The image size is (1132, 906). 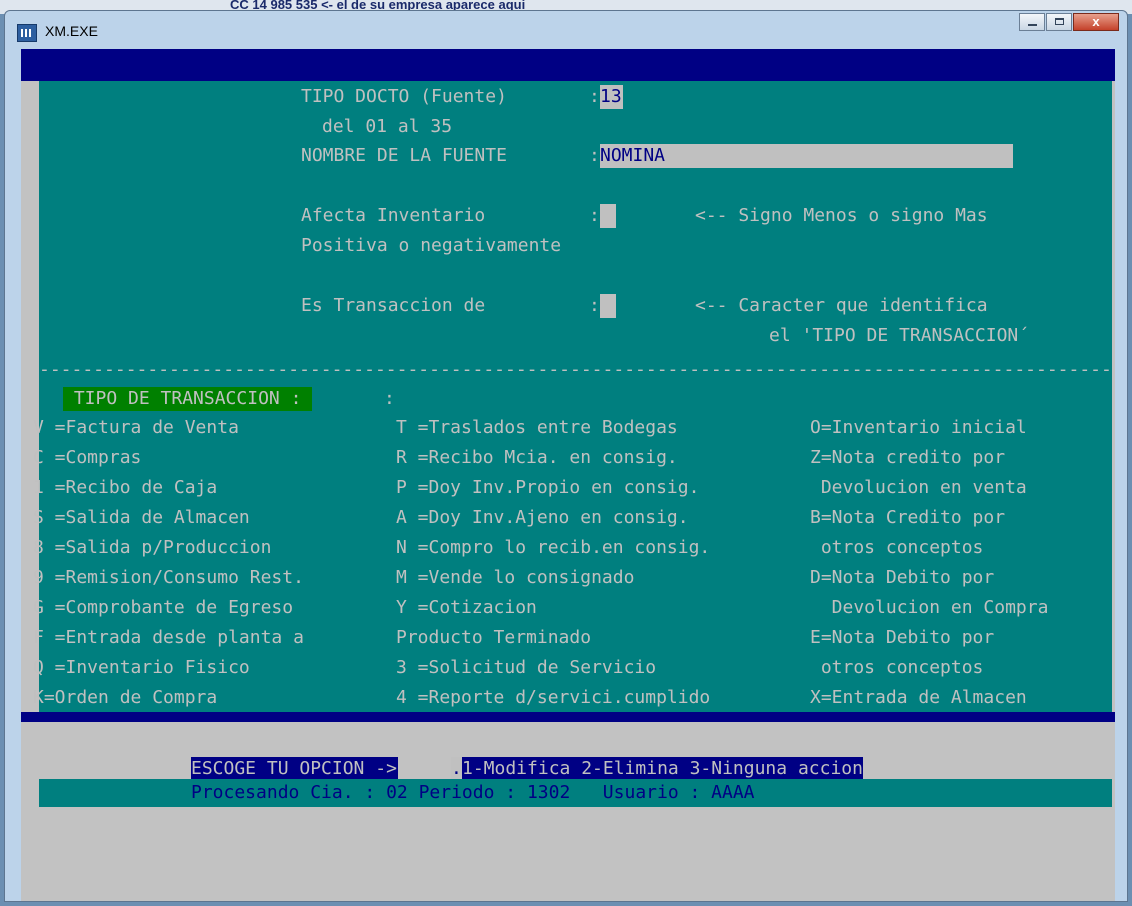 I want to click on top-blue-band, so click(x=568, y=65).